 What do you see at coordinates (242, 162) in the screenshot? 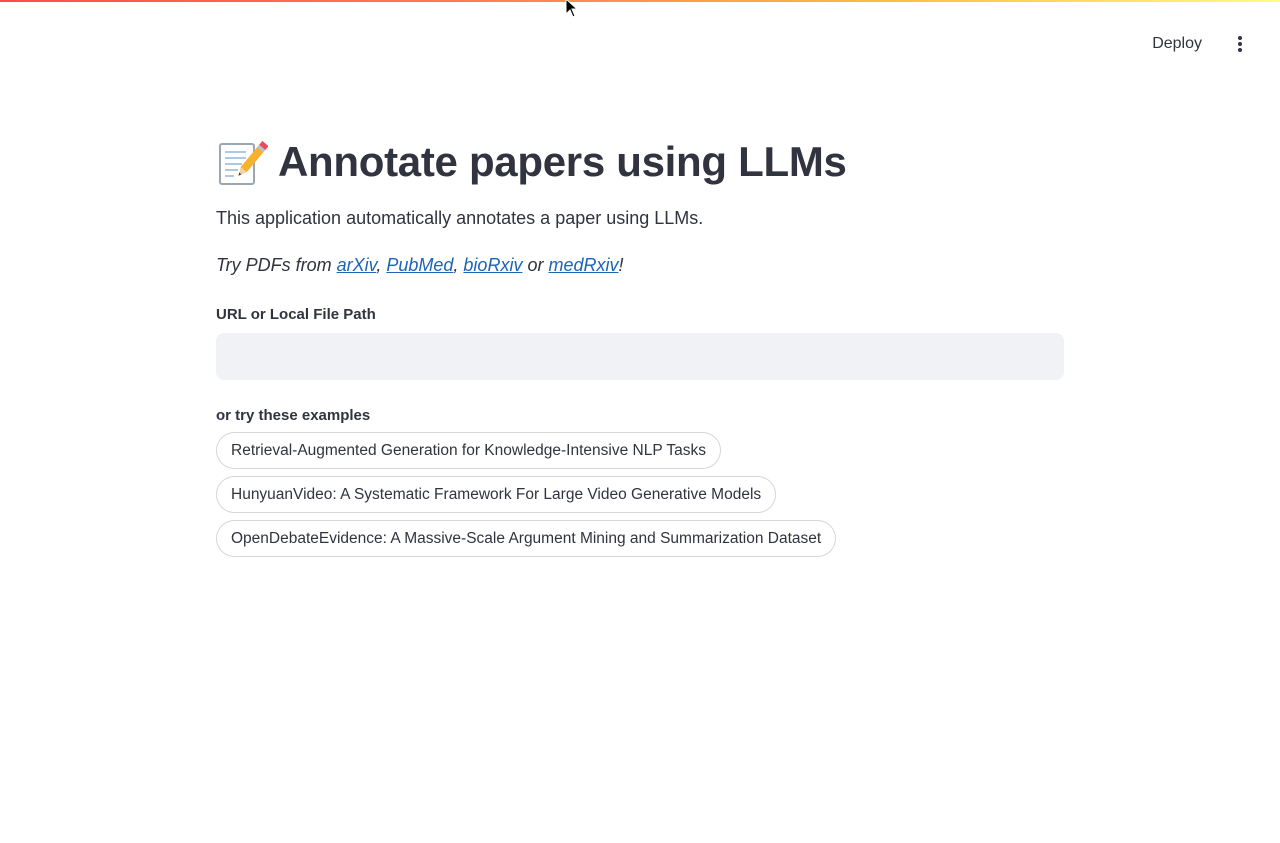
I see `memo-emoji-icon` at bounding box center [242, 162].